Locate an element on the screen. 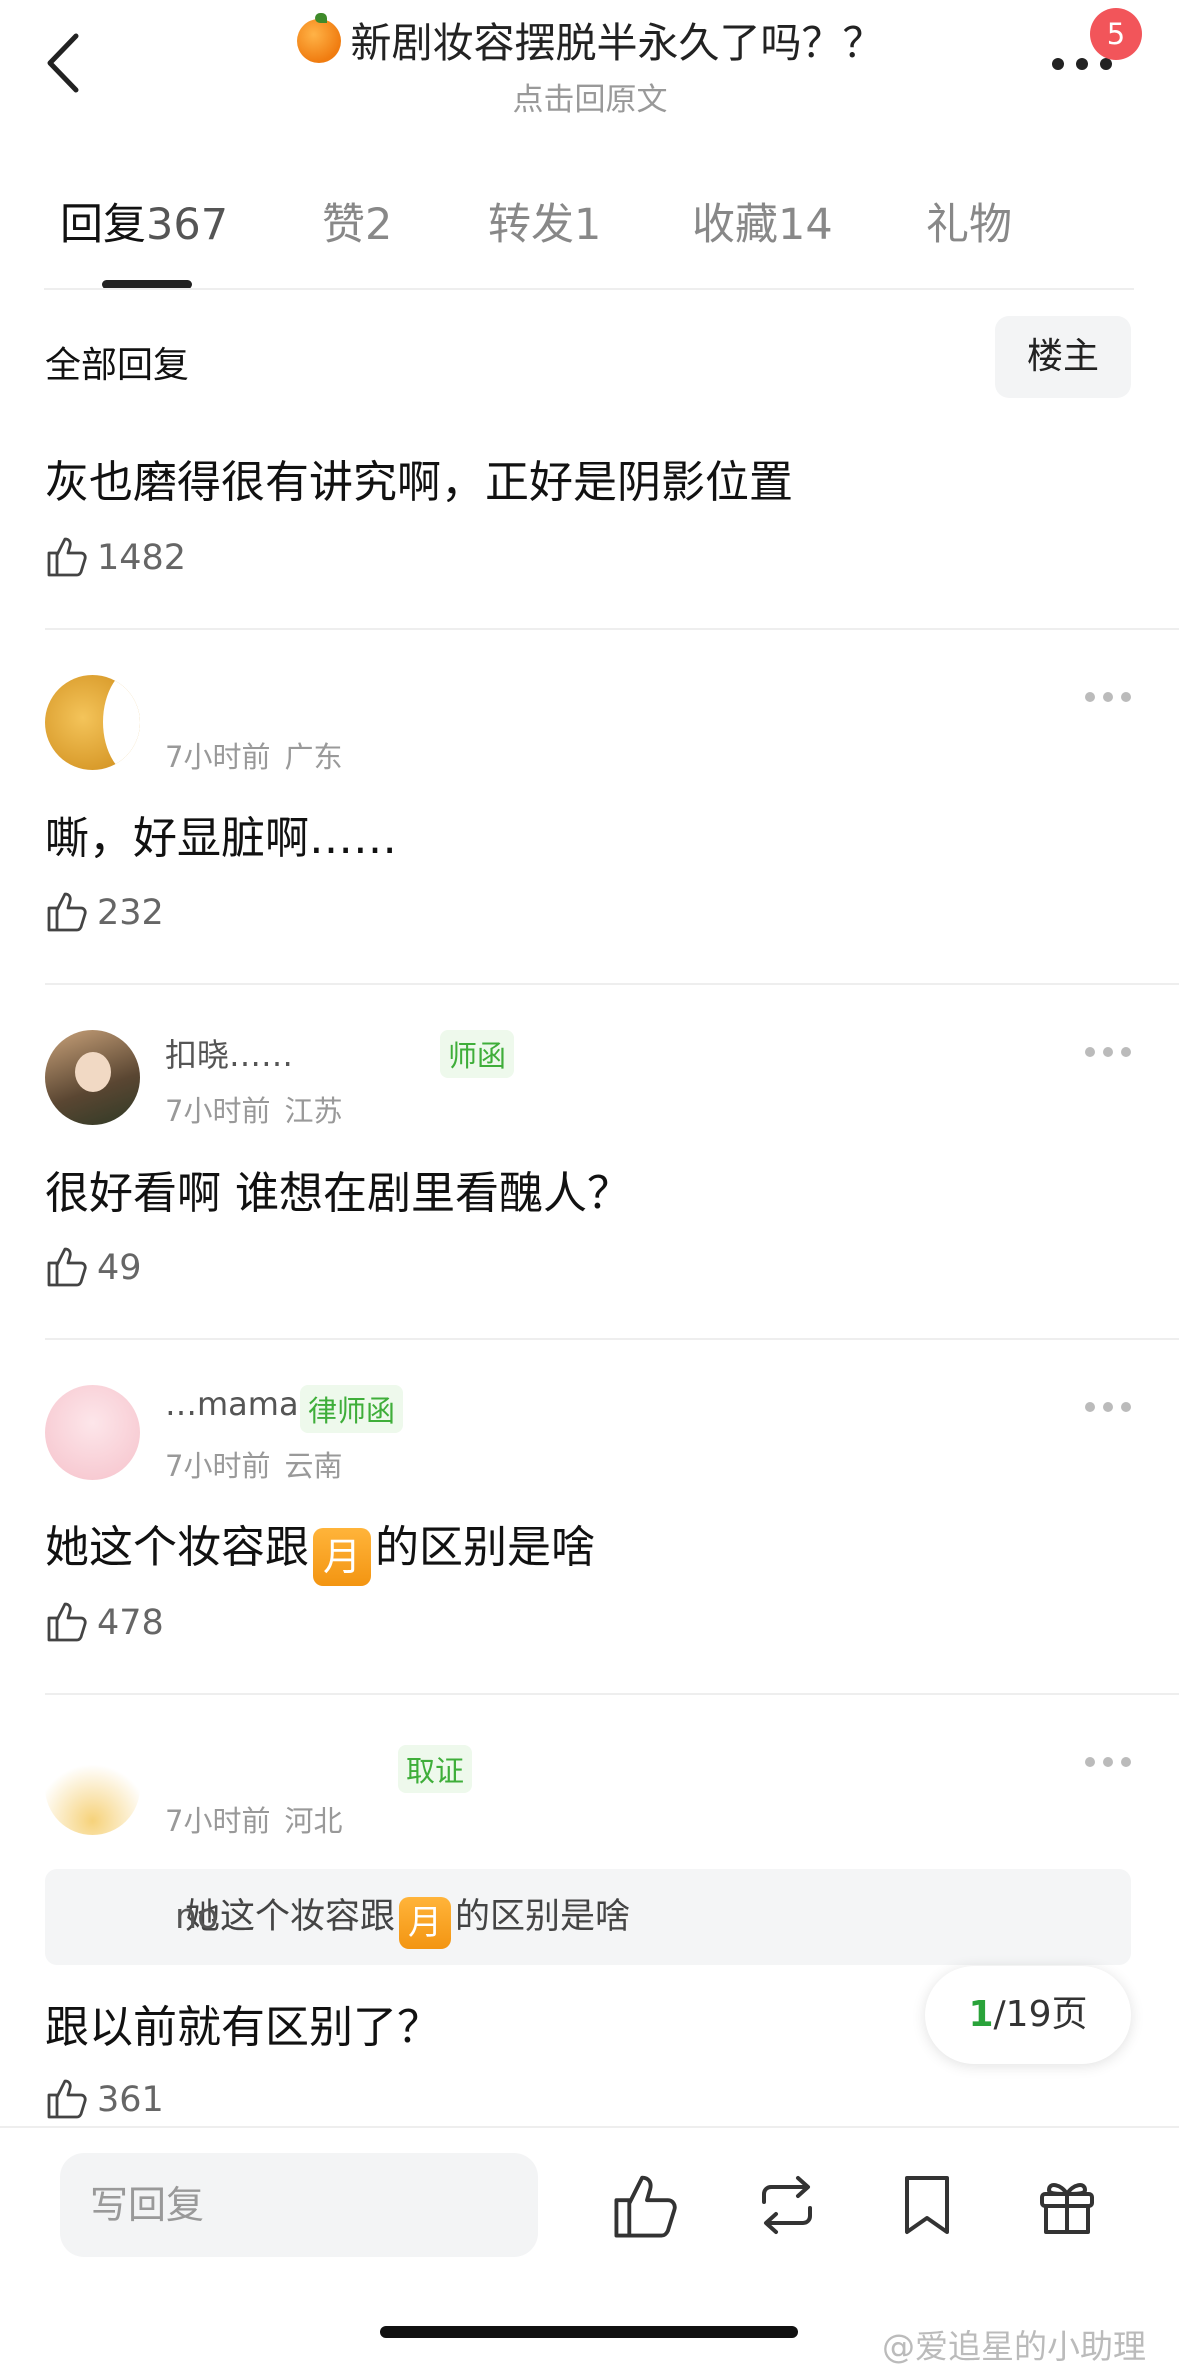  notification-badge: 5 is located at coordinates (1116, 34).